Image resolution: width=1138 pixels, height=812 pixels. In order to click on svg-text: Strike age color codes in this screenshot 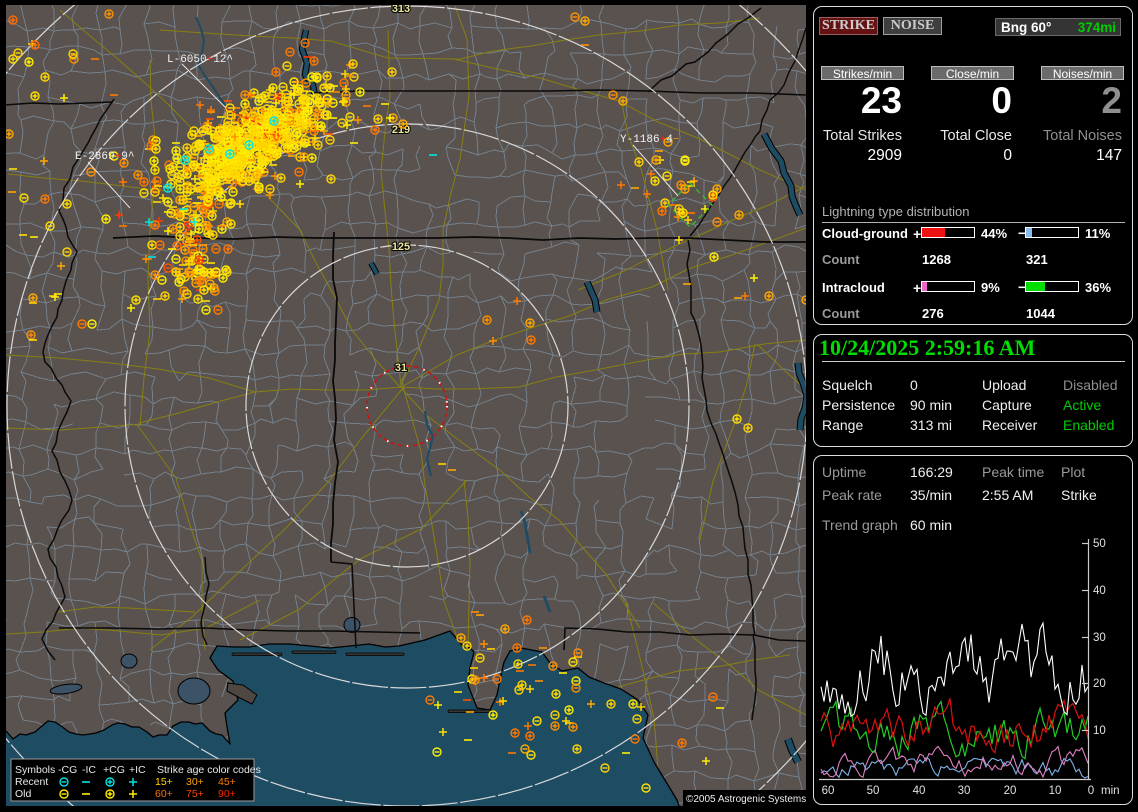, I will do `click(209, 770)`.